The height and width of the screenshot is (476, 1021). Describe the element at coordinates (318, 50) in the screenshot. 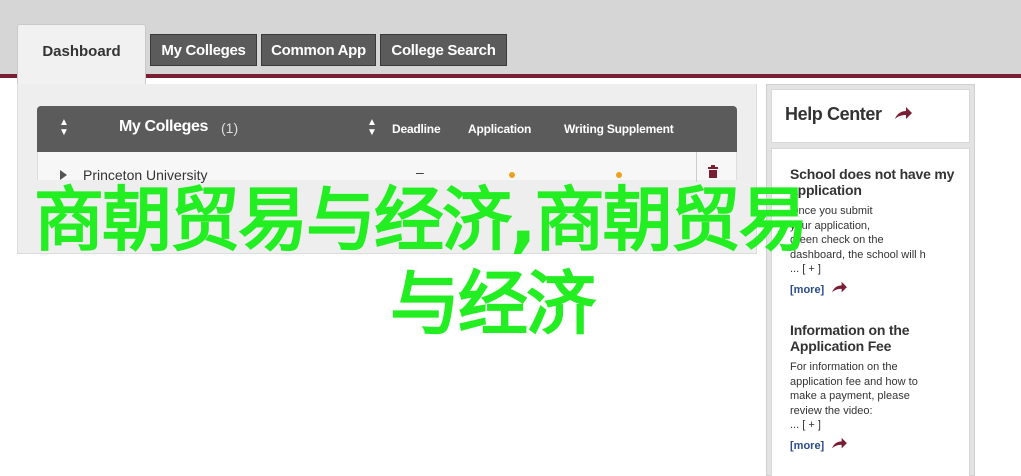

I see `tab-common-app: Common App` at that location.